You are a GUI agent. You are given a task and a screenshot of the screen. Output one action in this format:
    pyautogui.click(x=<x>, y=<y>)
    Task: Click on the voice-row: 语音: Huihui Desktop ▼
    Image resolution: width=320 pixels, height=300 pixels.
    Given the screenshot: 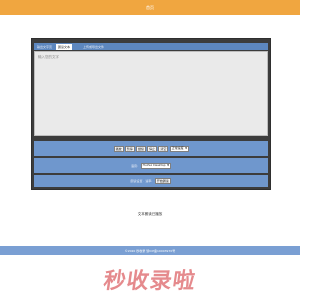 What is the action you would take?
    pyautogui.click(x=151, y=165)
    